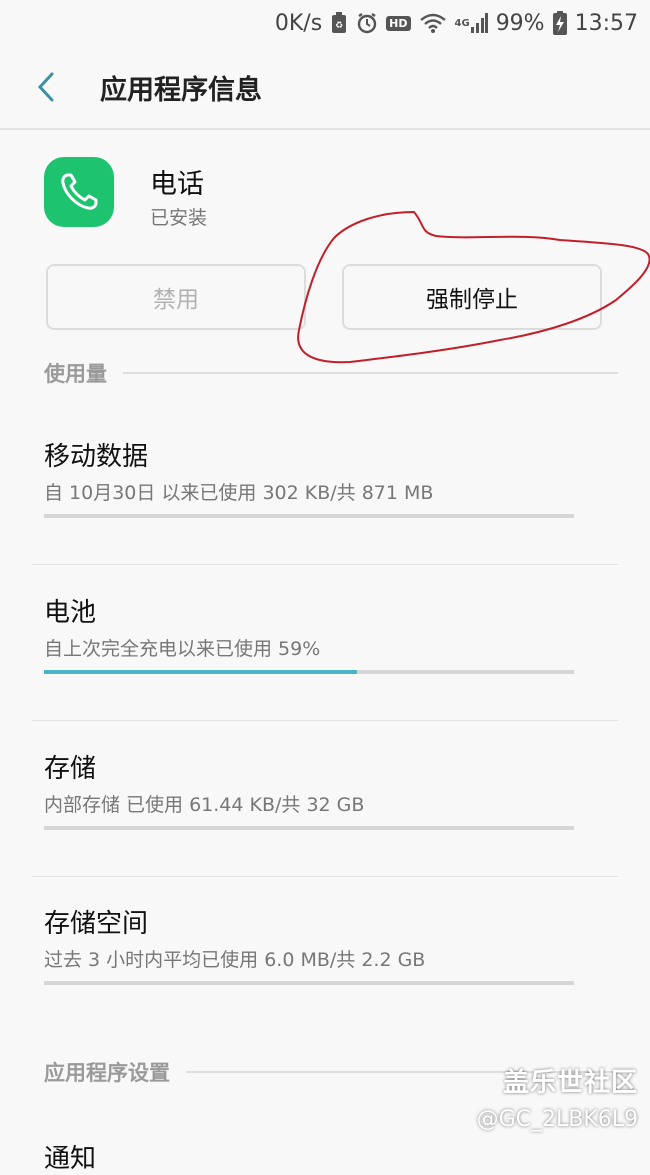 The image size is (650, 1175). I want to click on wifi-icon, so click(433, 23).